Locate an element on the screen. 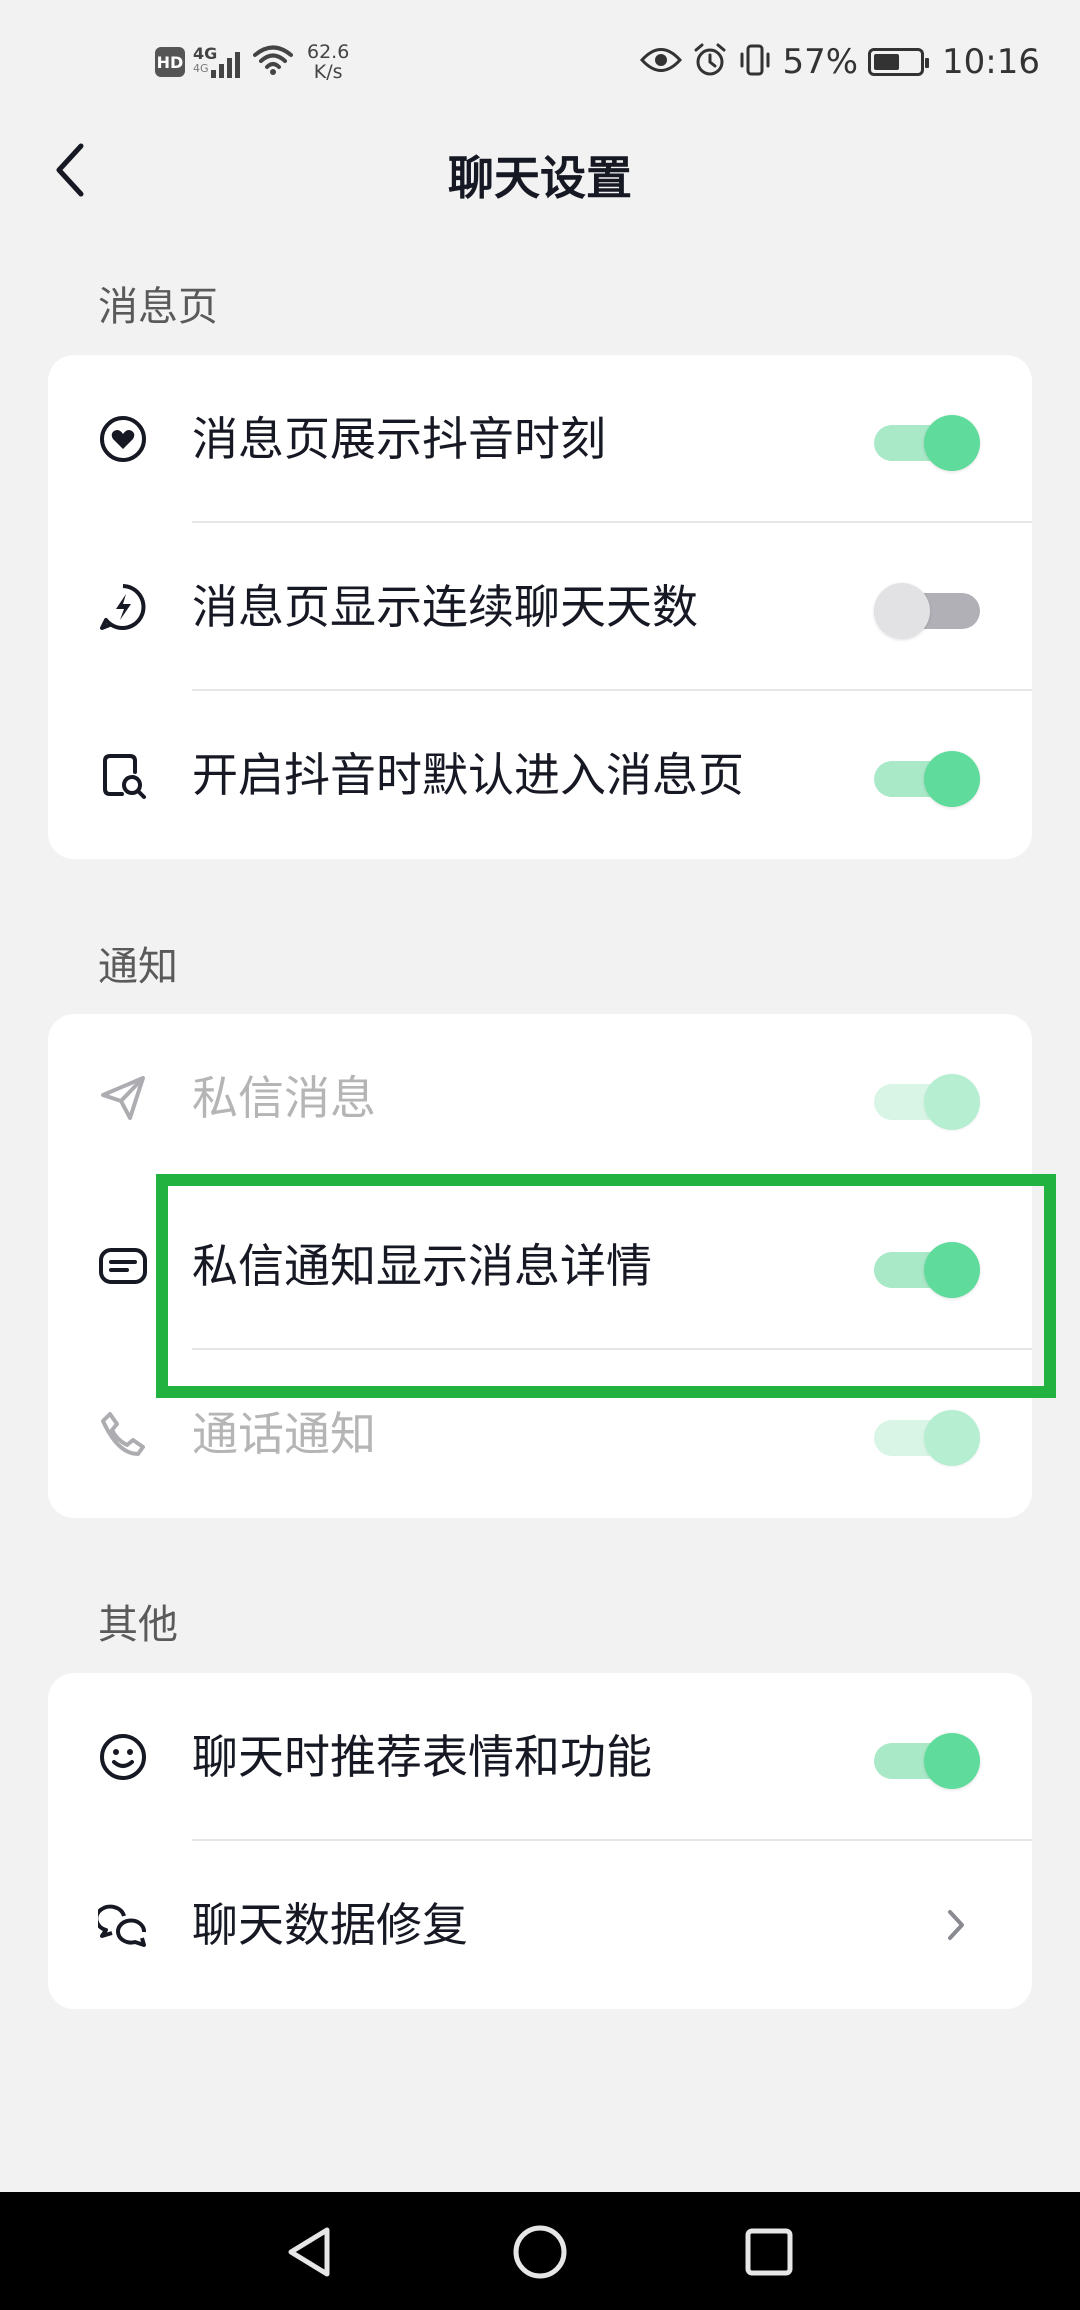 The width and height of the screenshot is (1080, 2310). other-settings-card: 聊天时推荐表情和功能 聊天数据修复 is located at coordinates (540, 1841).